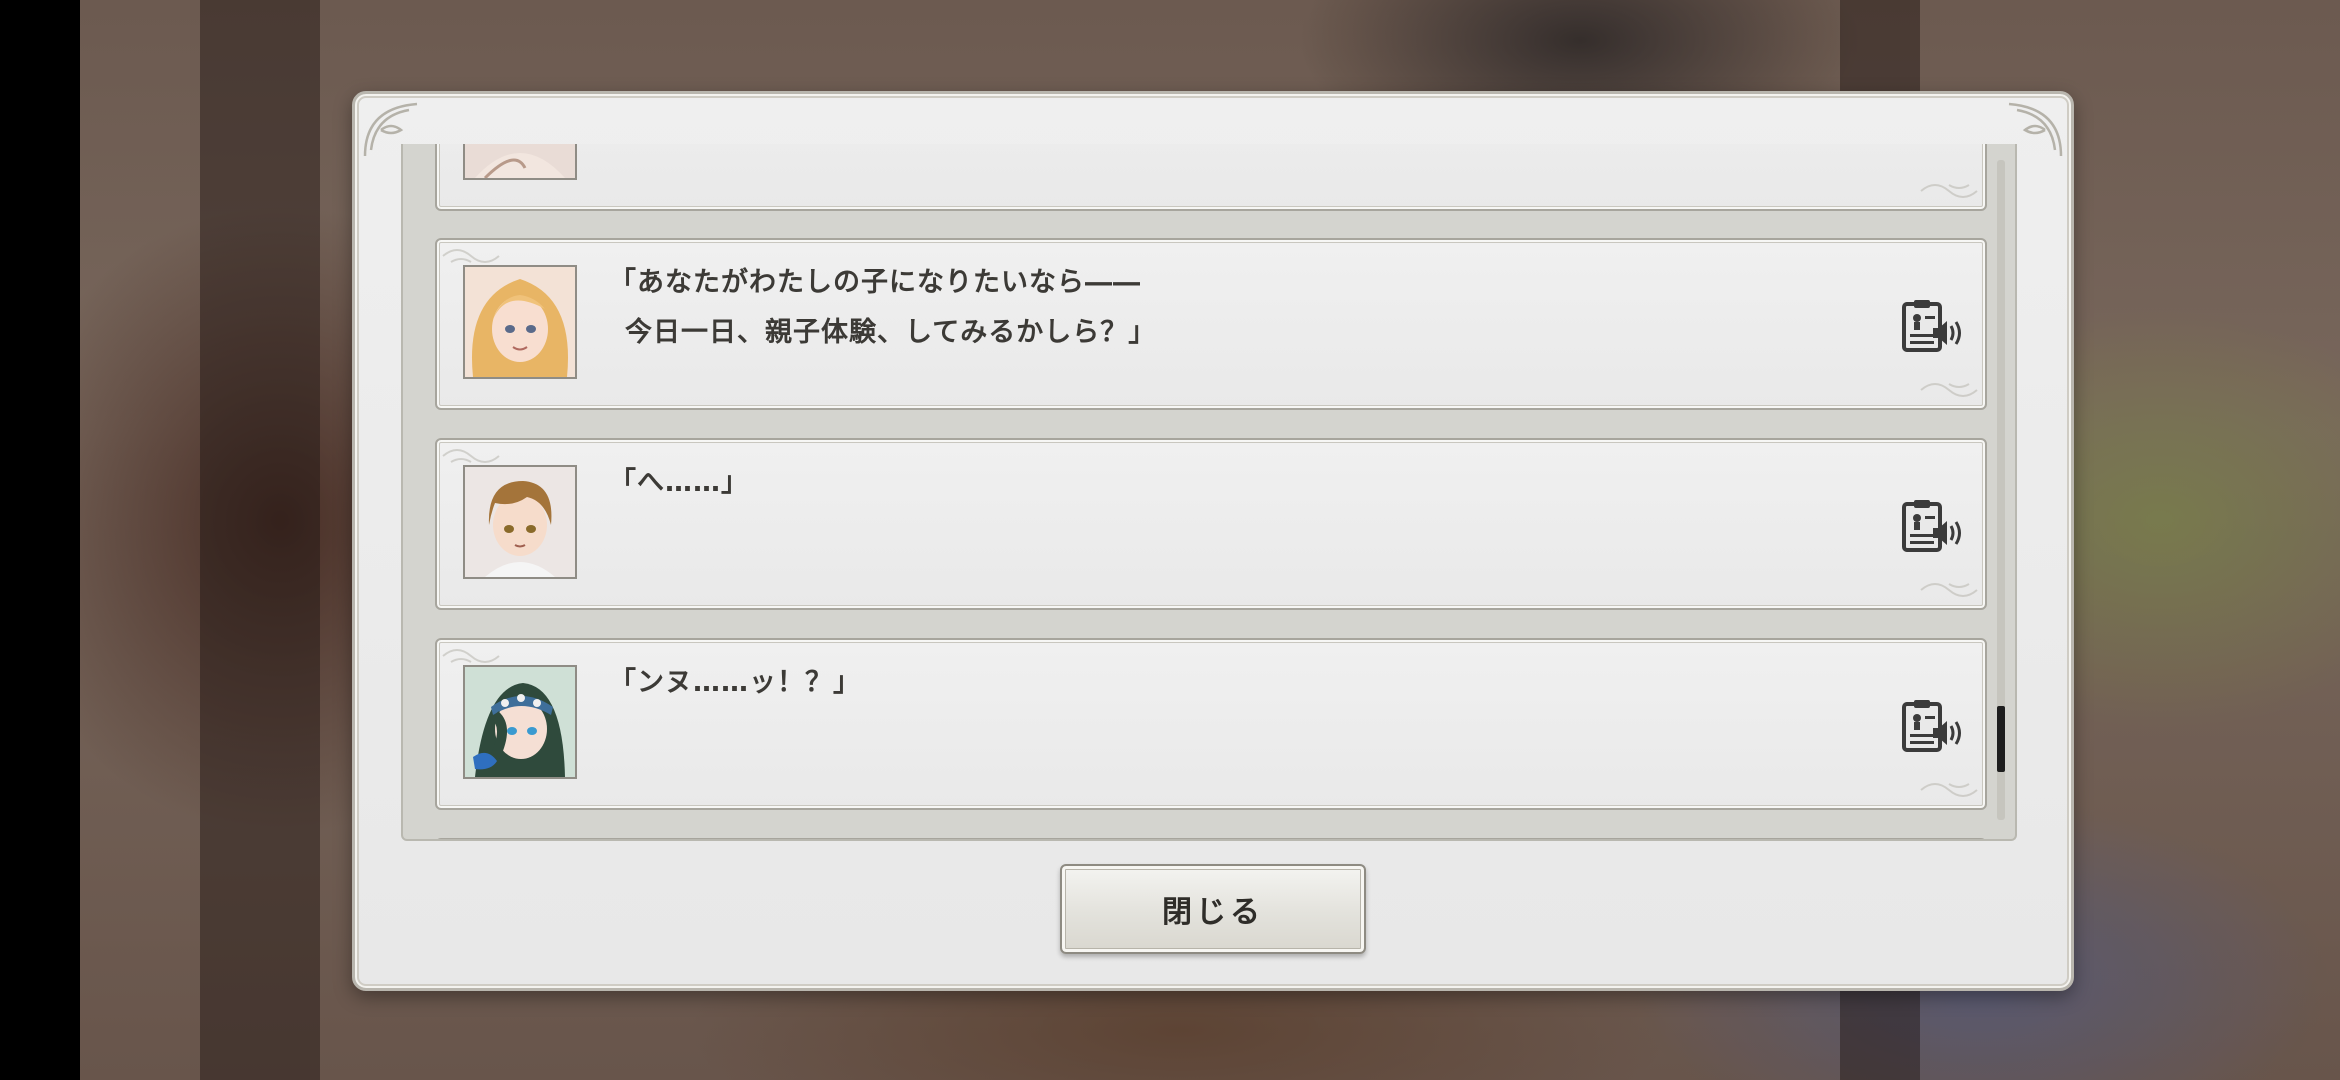 This screenshot has height=1080, width=2340. I want to click on portrait-dark-haired-elf-girl-icon, so click(520, 722).